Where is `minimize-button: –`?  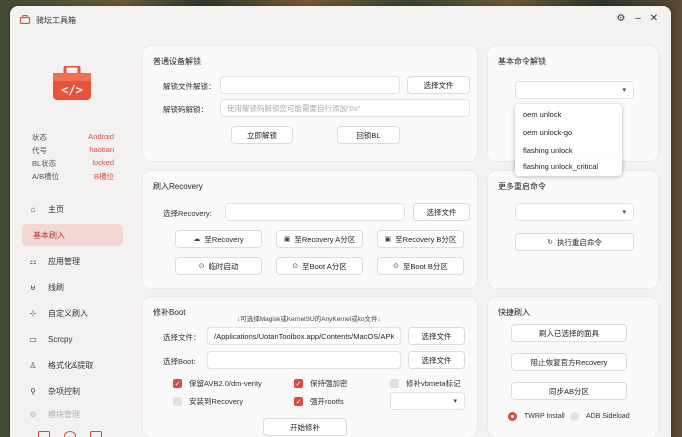 minimize-button: – is located at coordinates (638, 19).